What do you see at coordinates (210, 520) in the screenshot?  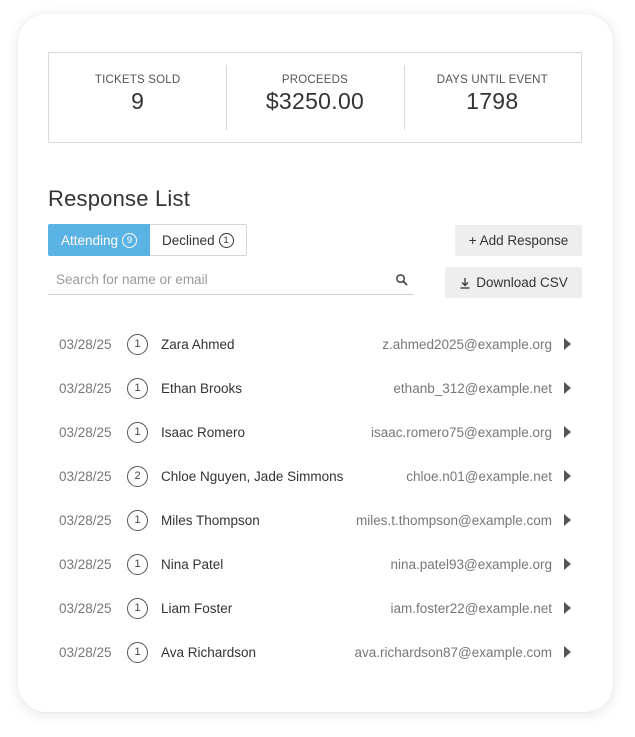 I see `response-name: Miles Thompson` at bounding box center [210, 520].